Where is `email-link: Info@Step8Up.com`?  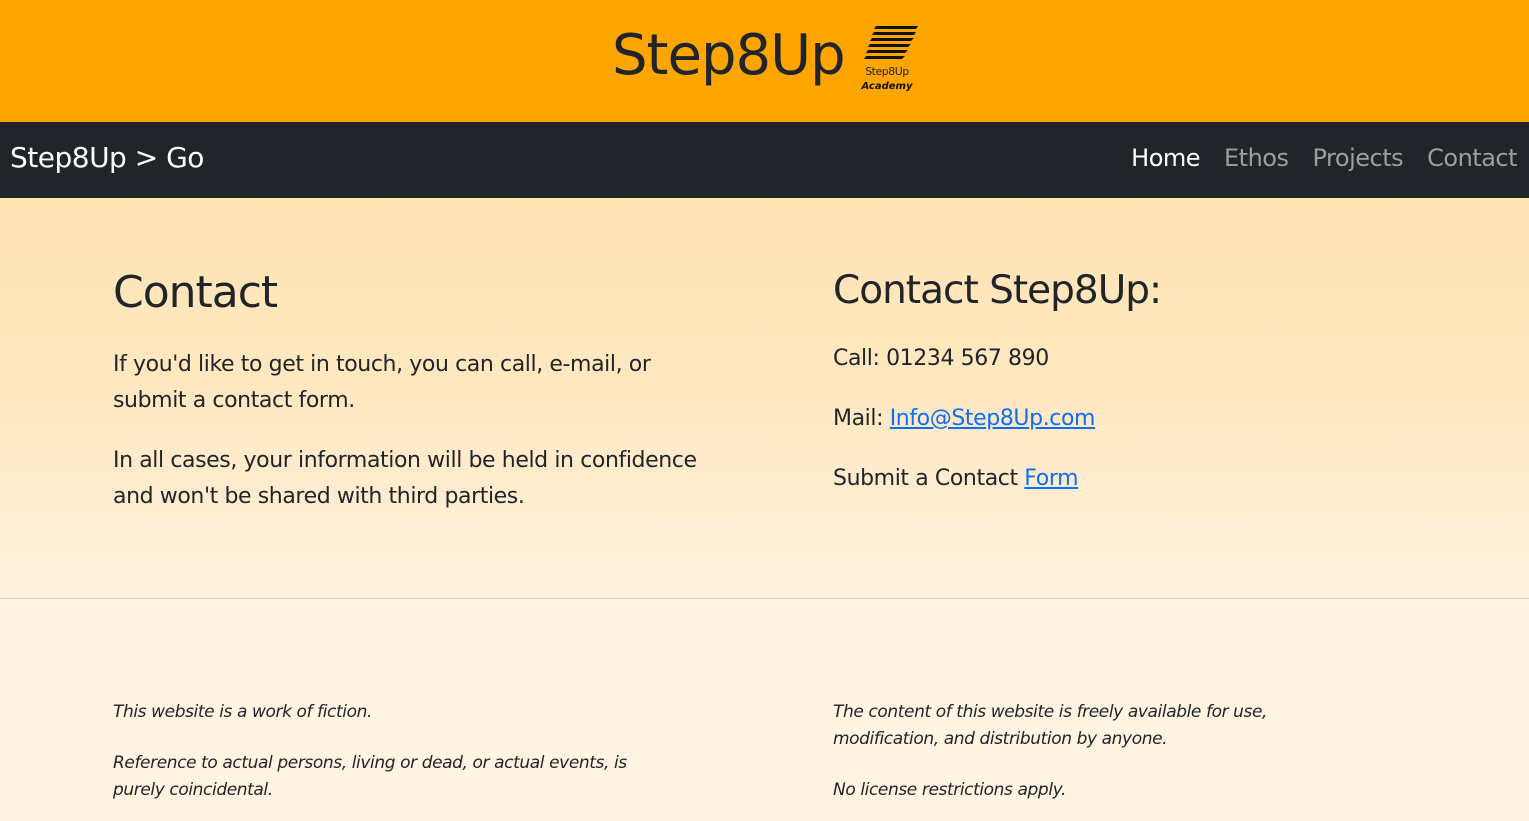
email-link: Info@Step8Up.com is located at coordinates (993, 418).